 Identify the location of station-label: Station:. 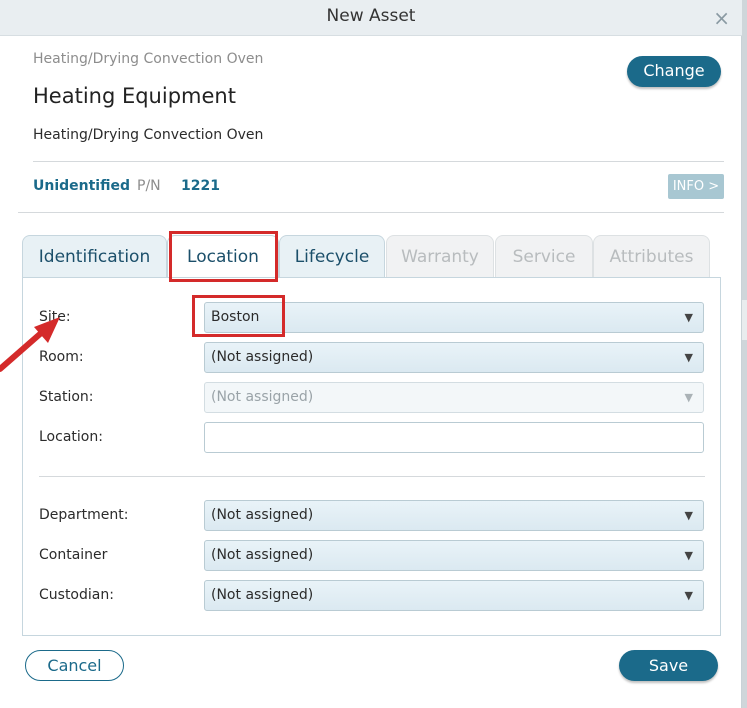
(66, 397).